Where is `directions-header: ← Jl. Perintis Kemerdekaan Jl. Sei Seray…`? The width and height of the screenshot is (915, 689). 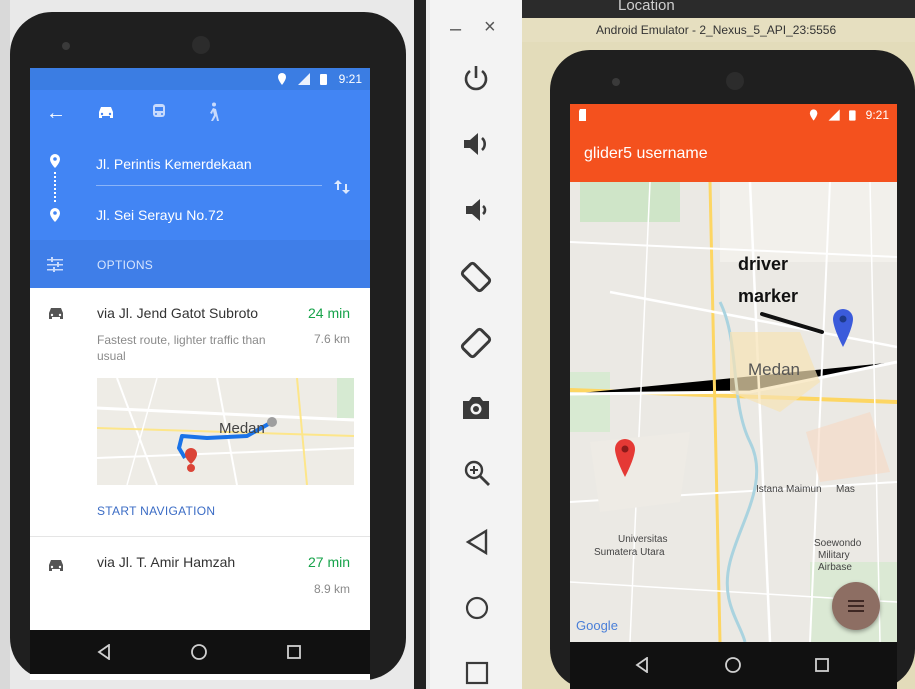 directions-header: ← Jl. Perintis Kemerdekaan Jl. Sei Seray… is located at coordinates (200, 165).